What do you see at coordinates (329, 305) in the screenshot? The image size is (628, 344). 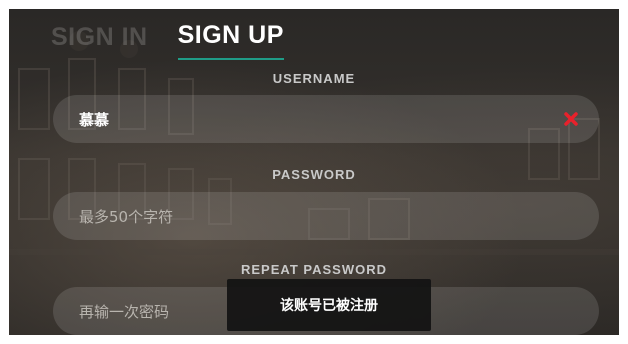 I see `error-toast: 该账号已被注册` at bounding box center [329, 305].